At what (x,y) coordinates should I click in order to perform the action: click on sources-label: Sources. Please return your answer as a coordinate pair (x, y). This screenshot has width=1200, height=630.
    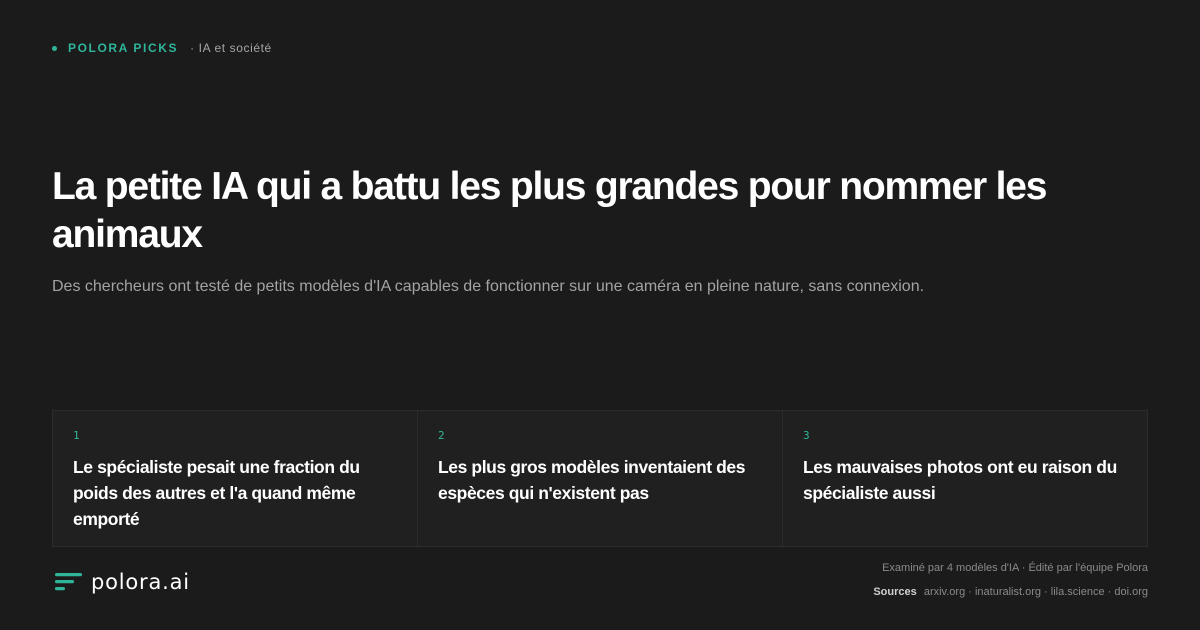
    Looking at the image, I should click on (895, 592).